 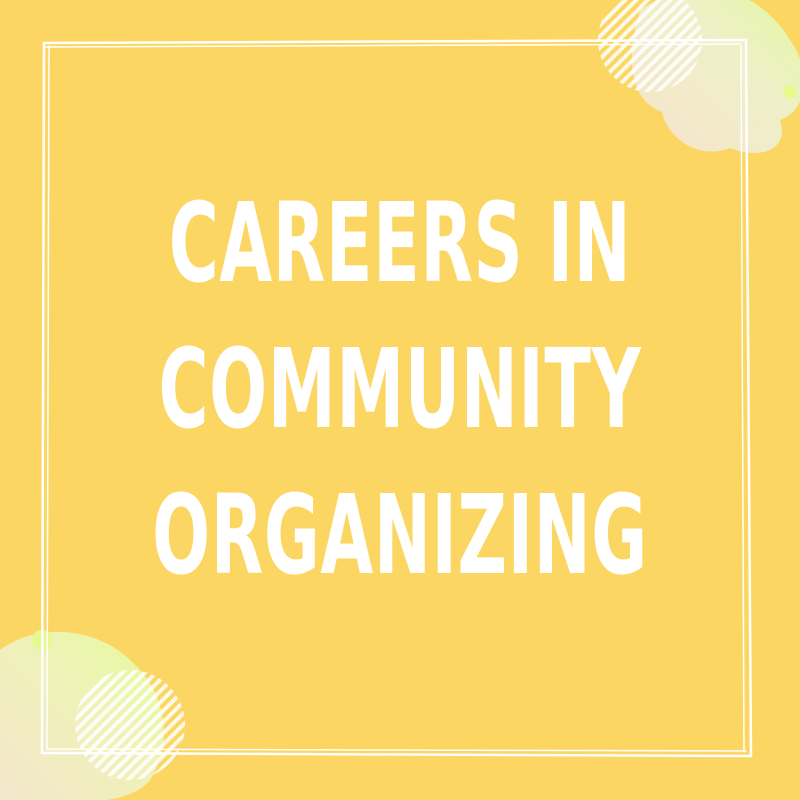 I want to click on striped-circle-bottom-left, so click(x=130, y=725).